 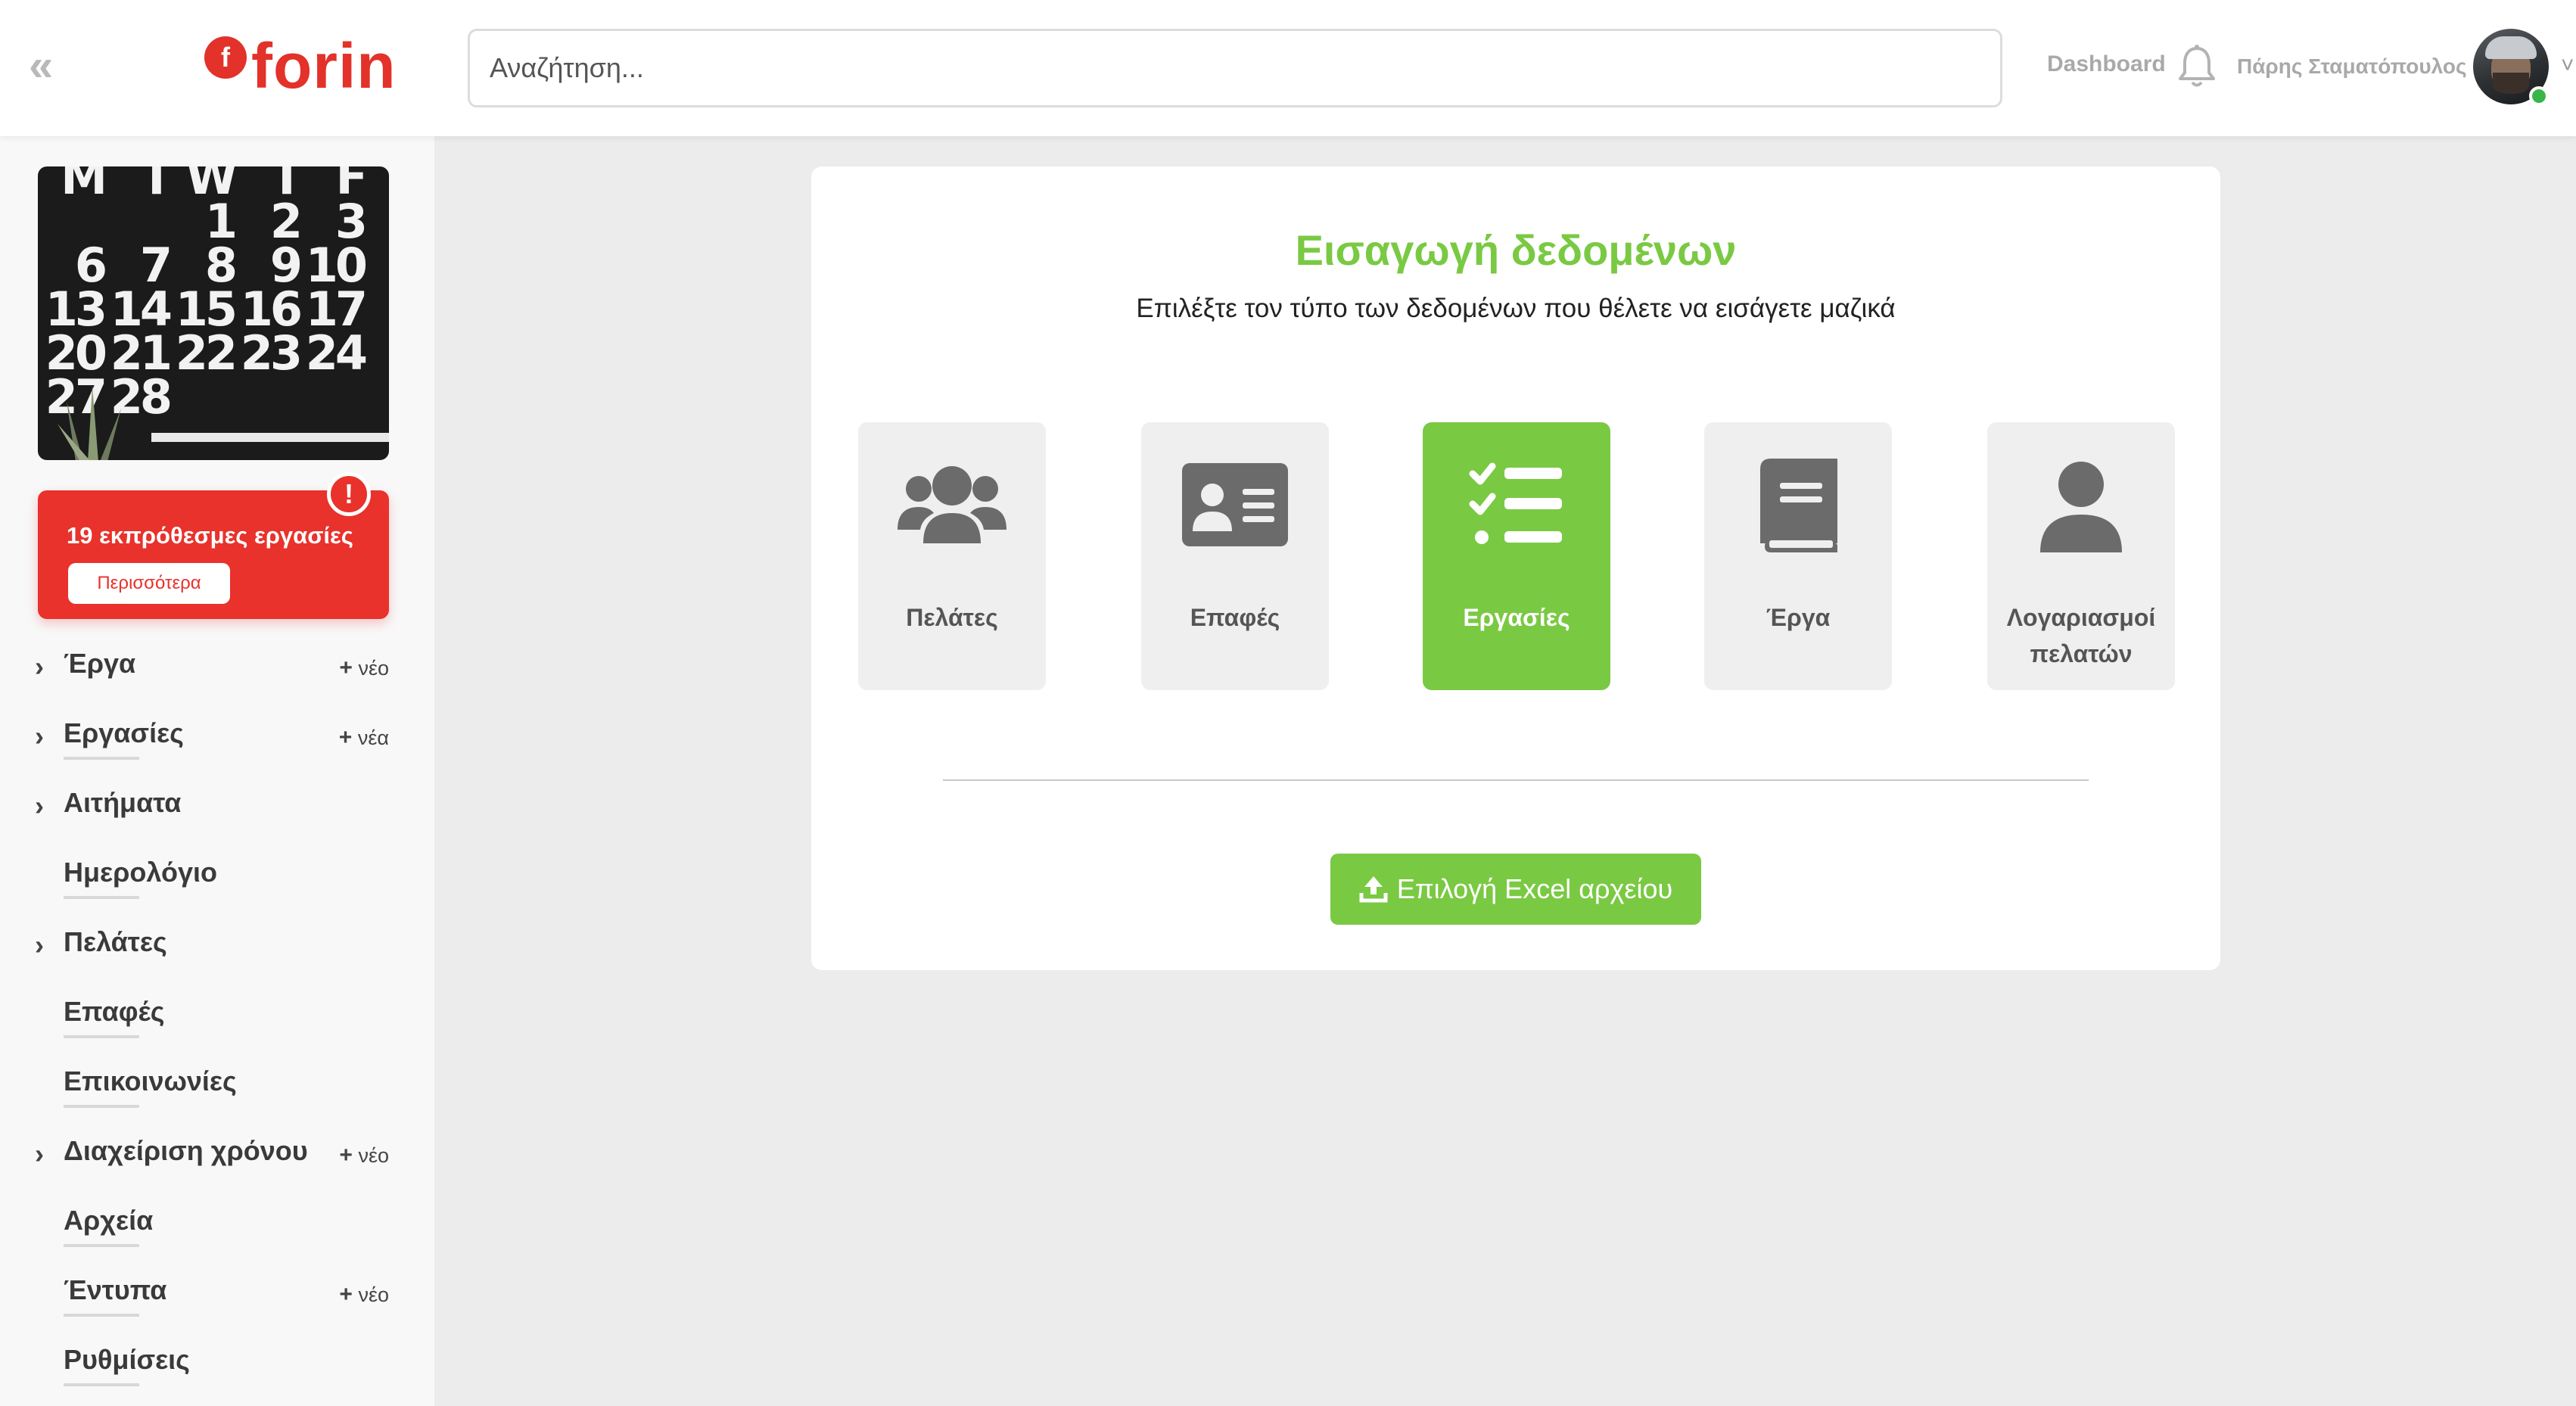 I want to click on sidebar-item-time-management: › Διαχείριση χρόνου + νέο, so click(x=217, y=1171).